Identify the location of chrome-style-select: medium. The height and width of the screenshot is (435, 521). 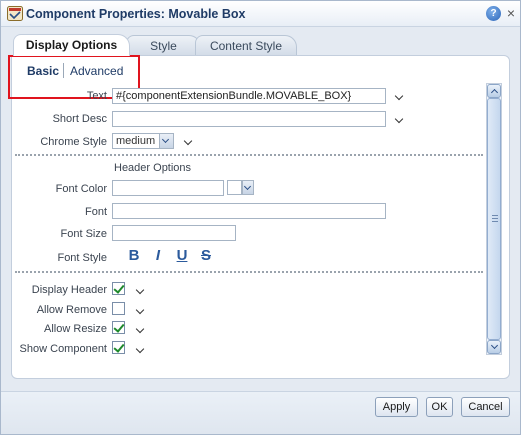
(143, 141).